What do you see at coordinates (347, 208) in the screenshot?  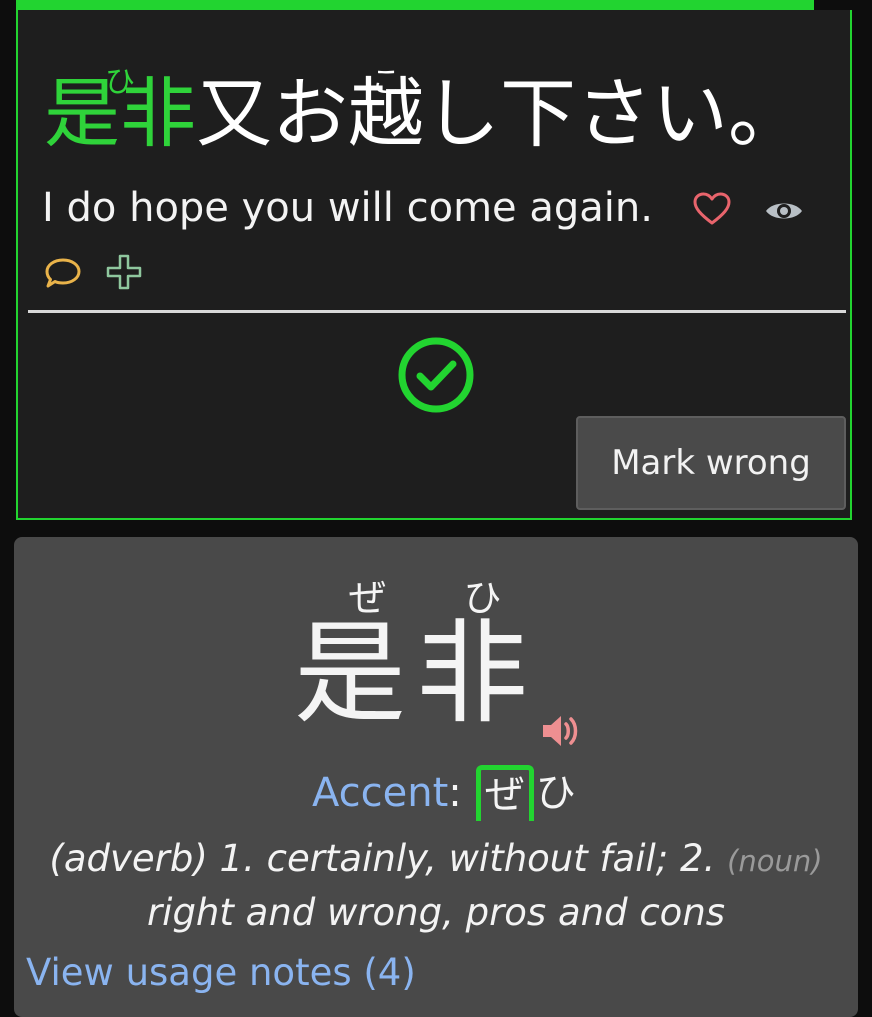 I see `sentence-translation: I do hope you will come again.` at bounding box center [347, 208].